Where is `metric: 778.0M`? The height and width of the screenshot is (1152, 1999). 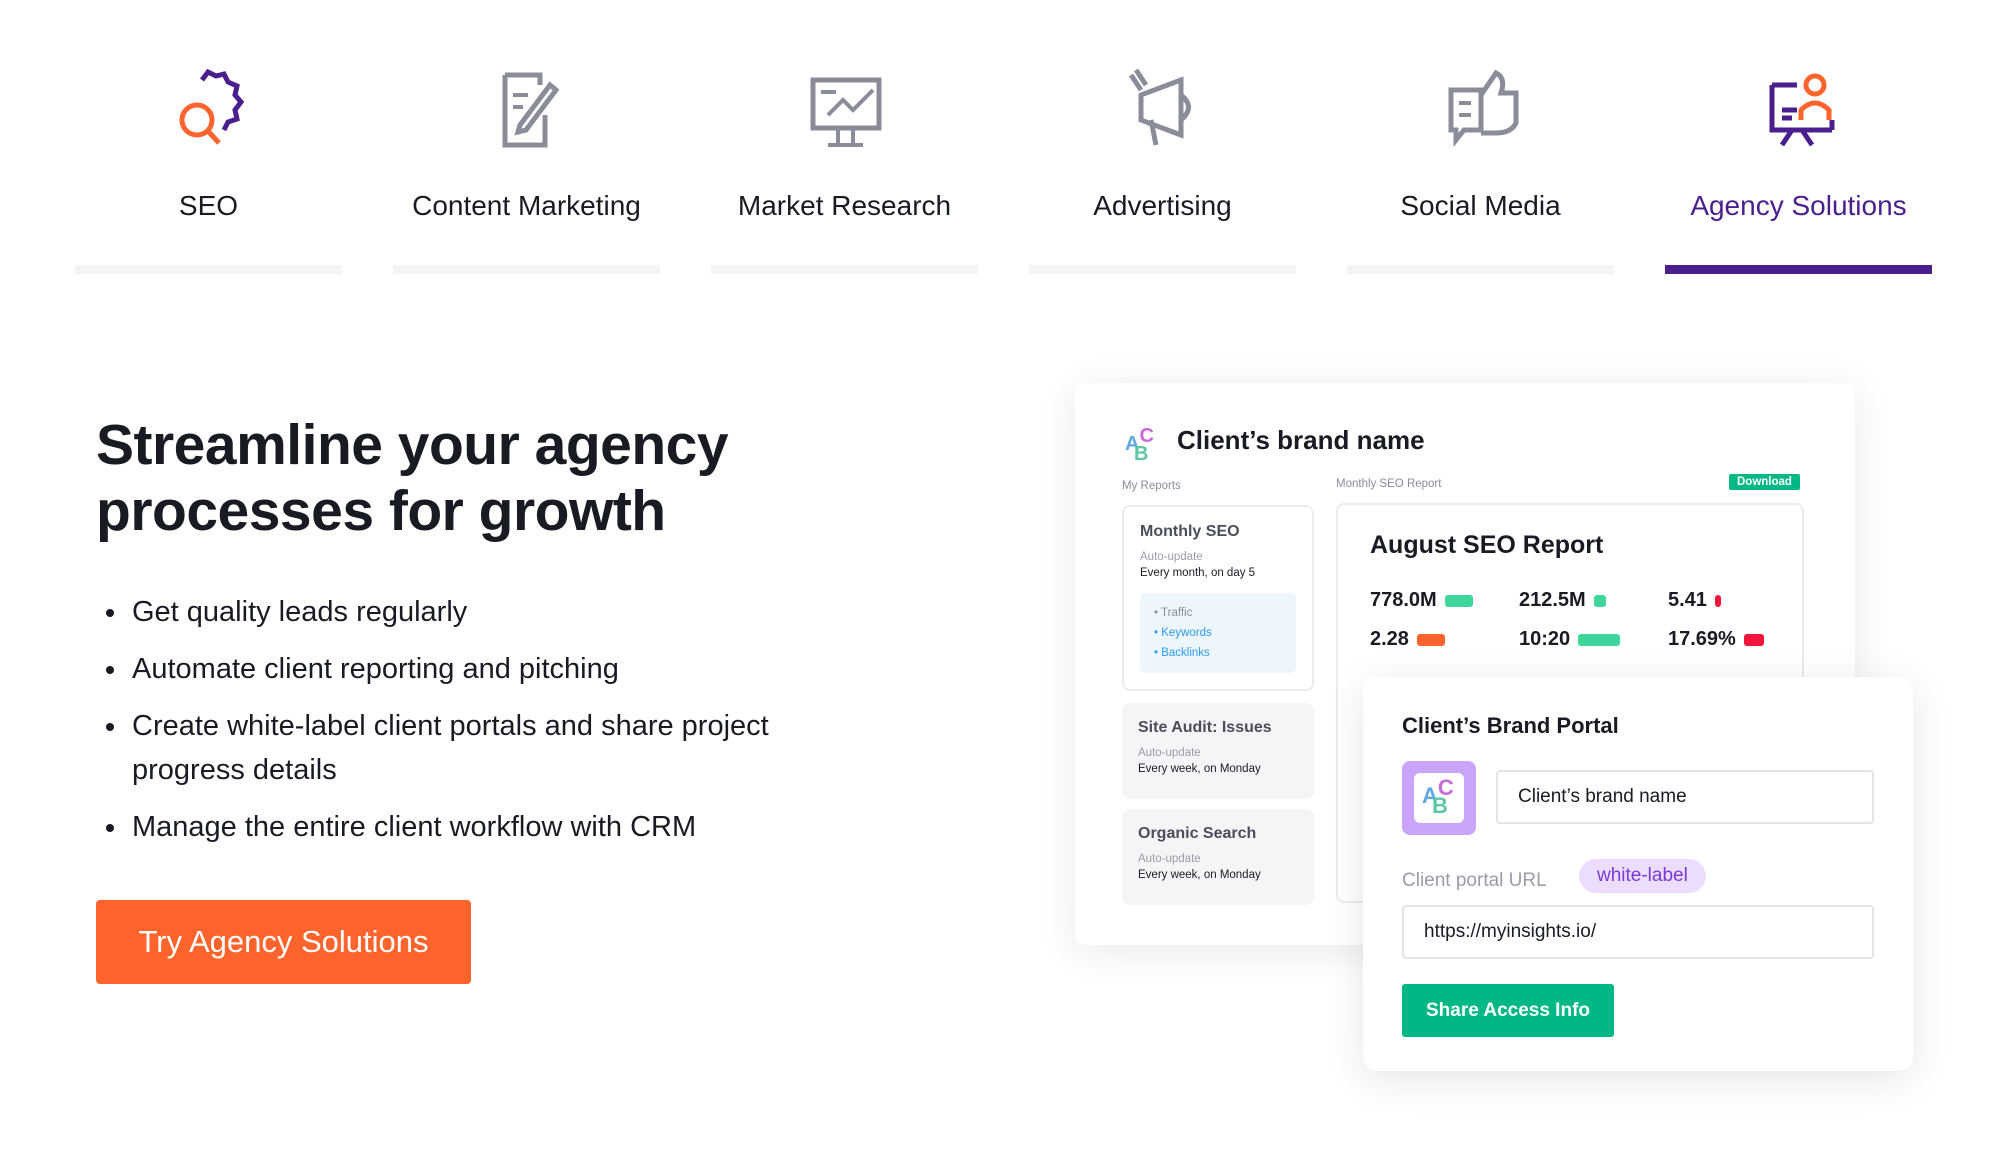
metric: 778.0M is located at coordinates (1421, 600).